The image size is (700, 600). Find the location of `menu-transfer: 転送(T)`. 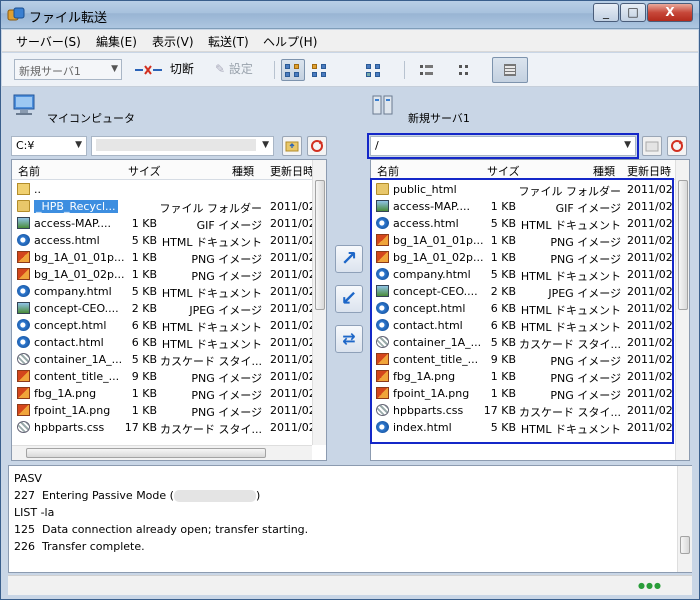

menu-transfer: 転送(T) is located at coordinates (228, 41).